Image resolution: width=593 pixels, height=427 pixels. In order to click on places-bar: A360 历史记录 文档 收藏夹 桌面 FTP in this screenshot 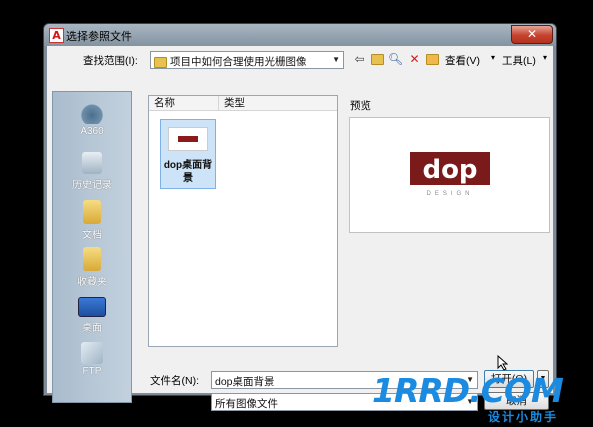, I will do `click(92, 247)`.